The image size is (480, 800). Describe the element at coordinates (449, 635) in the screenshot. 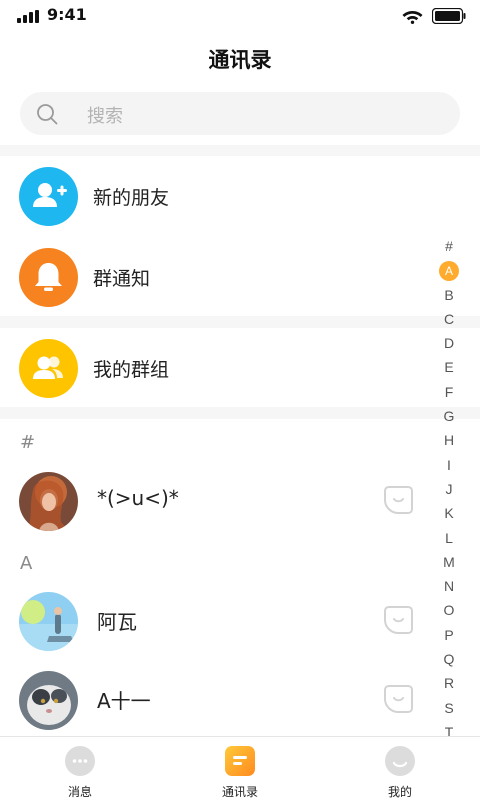

I see `index-letter-p: P` at that location.